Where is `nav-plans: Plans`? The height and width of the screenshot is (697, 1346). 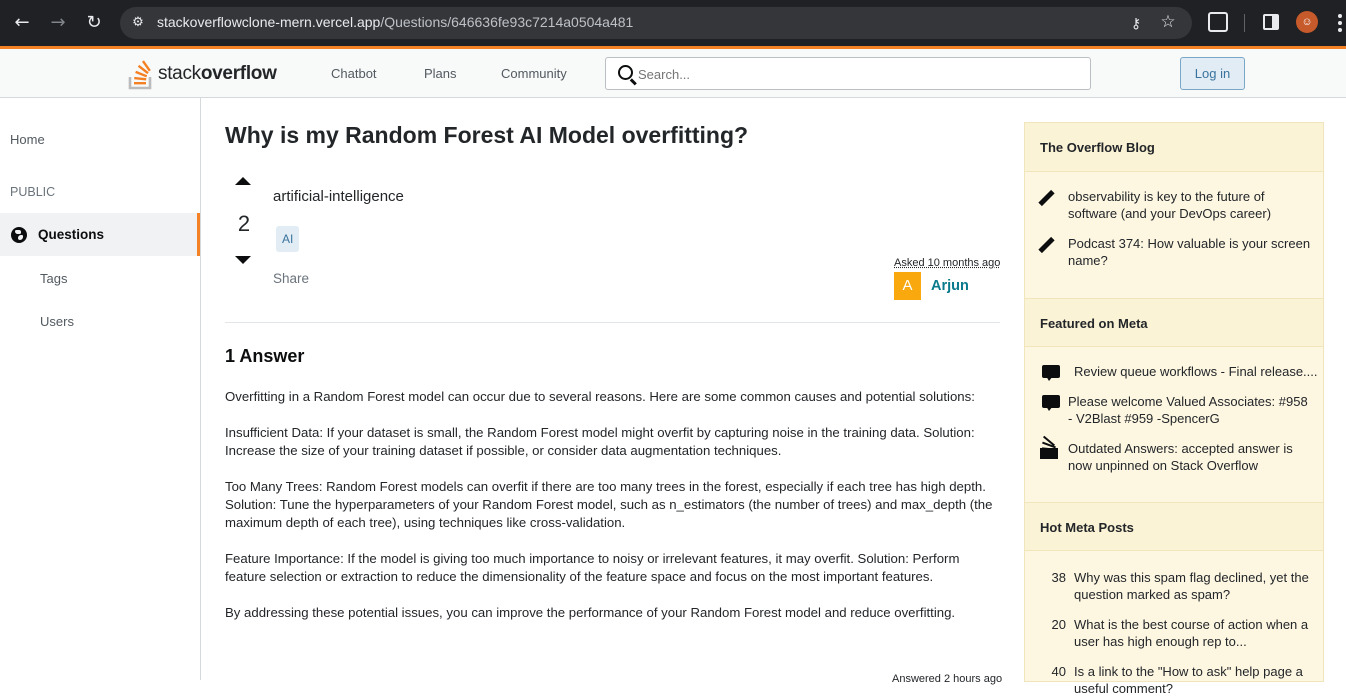 nav-plans: Plans is located at coordinates (440, 73).